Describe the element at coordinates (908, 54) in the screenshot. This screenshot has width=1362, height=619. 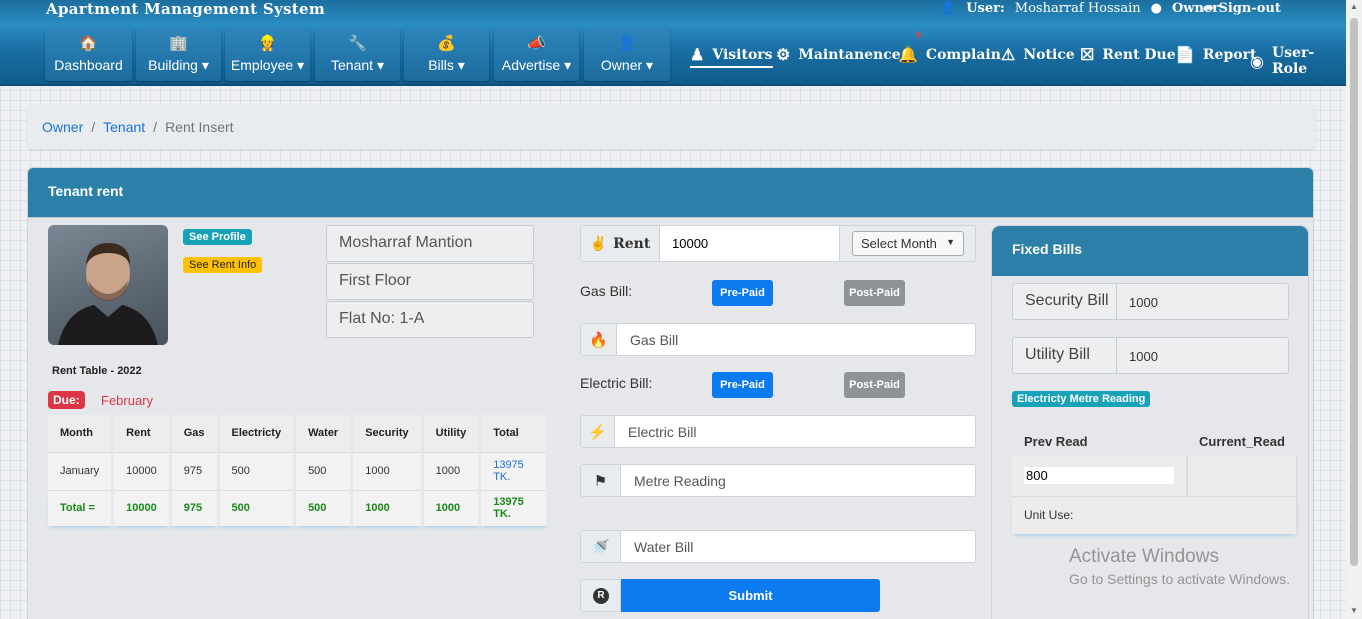
I see `bell-icon: 🔔` at that location.